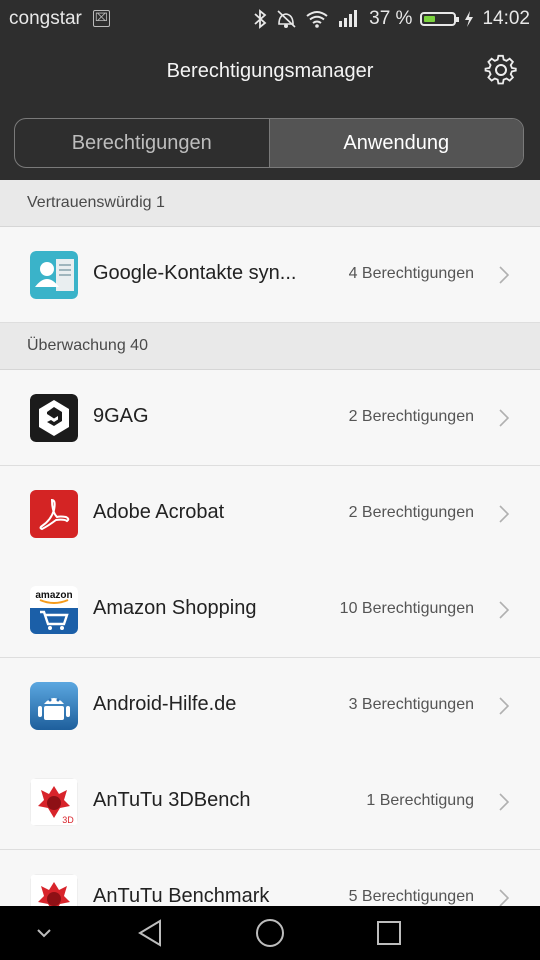 The image size is (540, 960). What do you see at coordinates (54, 418) in the screenshot?
I see `9gag-icon` at bounding box center [54, 418].